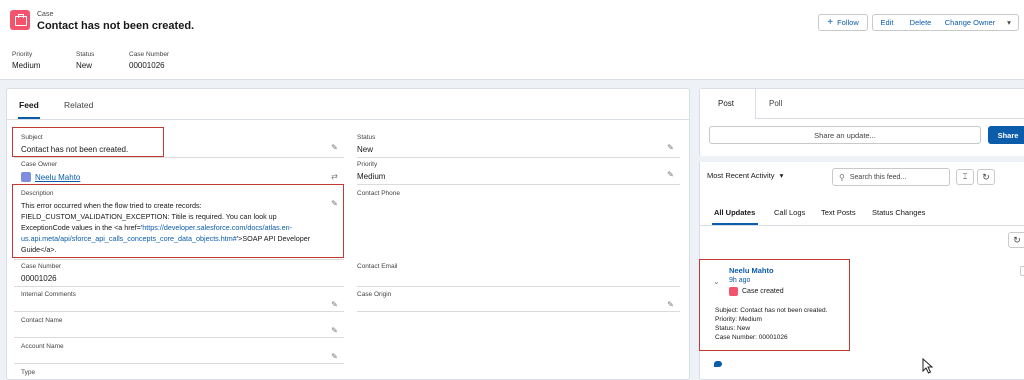 The width and height of the screenshot is (1024, 380). I want to click on filter-feed-button: ⌶, so click(965, 177).